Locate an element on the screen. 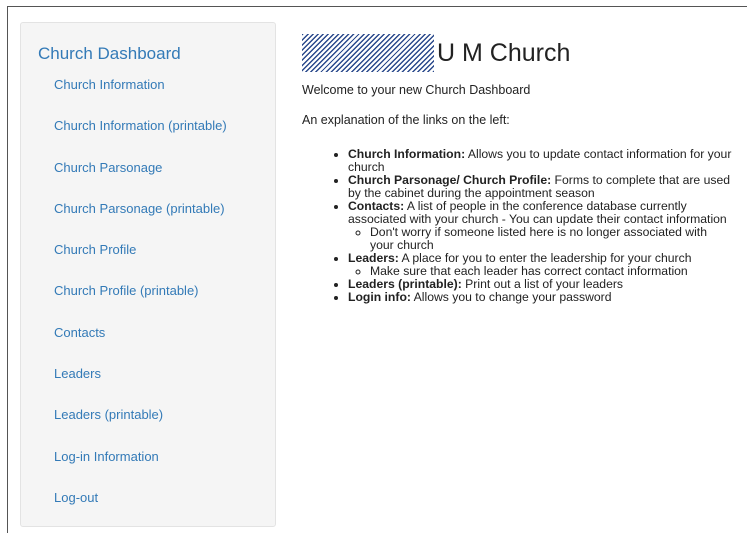 Image resolution: width=747 pixels, height=533 pixels. page-header: U M Church is located at coordinates (517, 53).